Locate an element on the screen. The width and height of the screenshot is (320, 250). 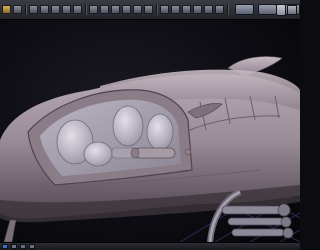
select-tool-icon is located at coordinates (44, 9).